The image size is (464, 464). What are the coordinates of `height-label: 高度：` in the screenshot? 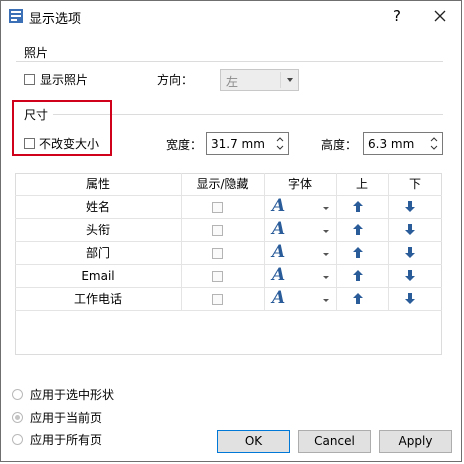 It's located at (339, 145).